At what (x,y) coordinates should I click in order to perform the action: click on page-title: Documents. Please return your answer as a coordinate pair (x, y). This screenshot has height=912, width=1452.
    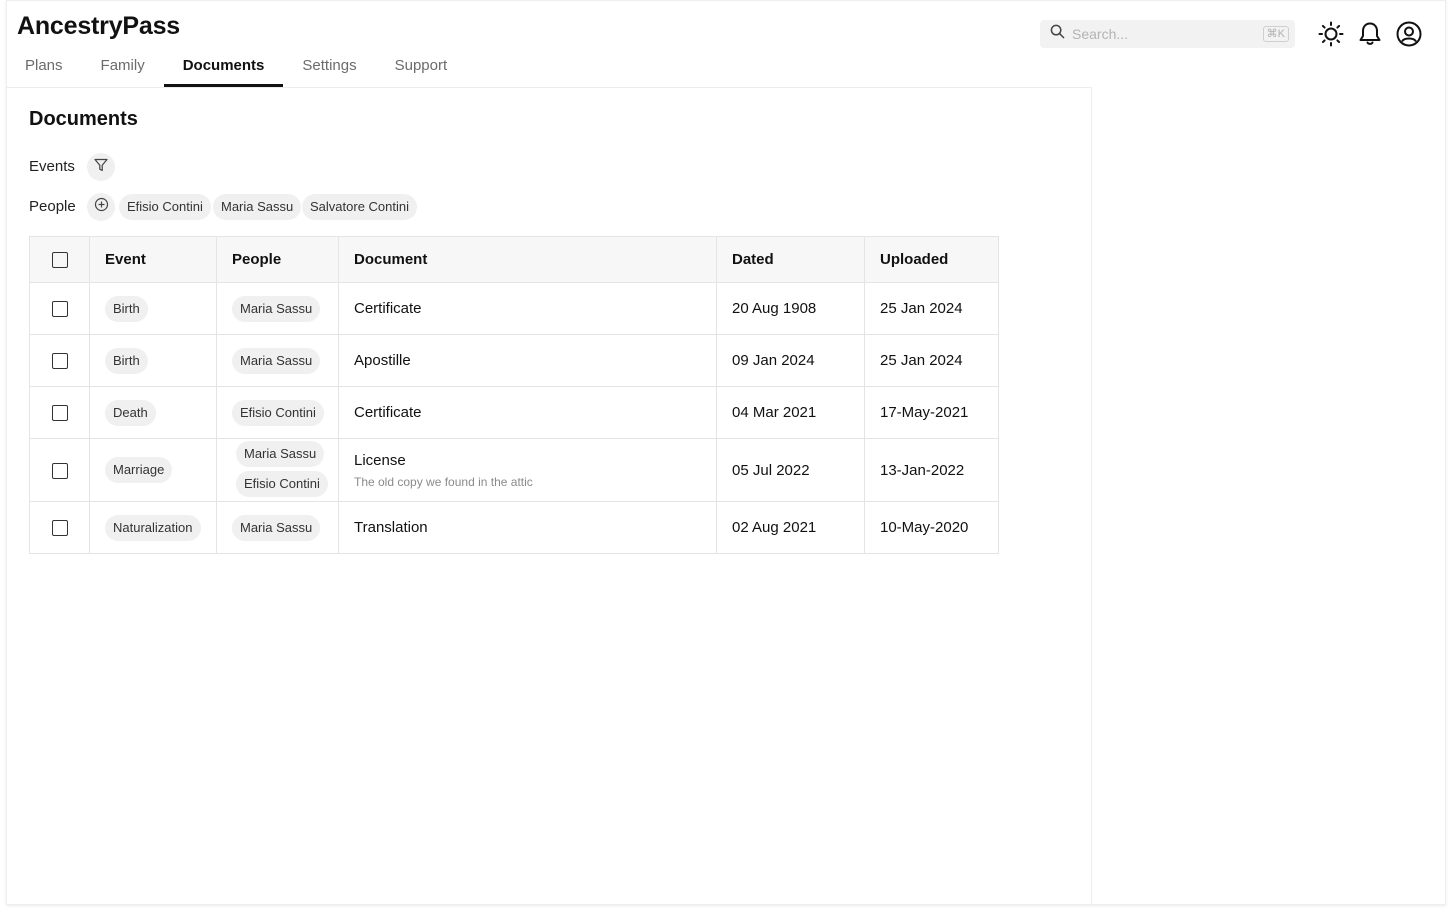
    Looking at the image, I should click on (83, 119).